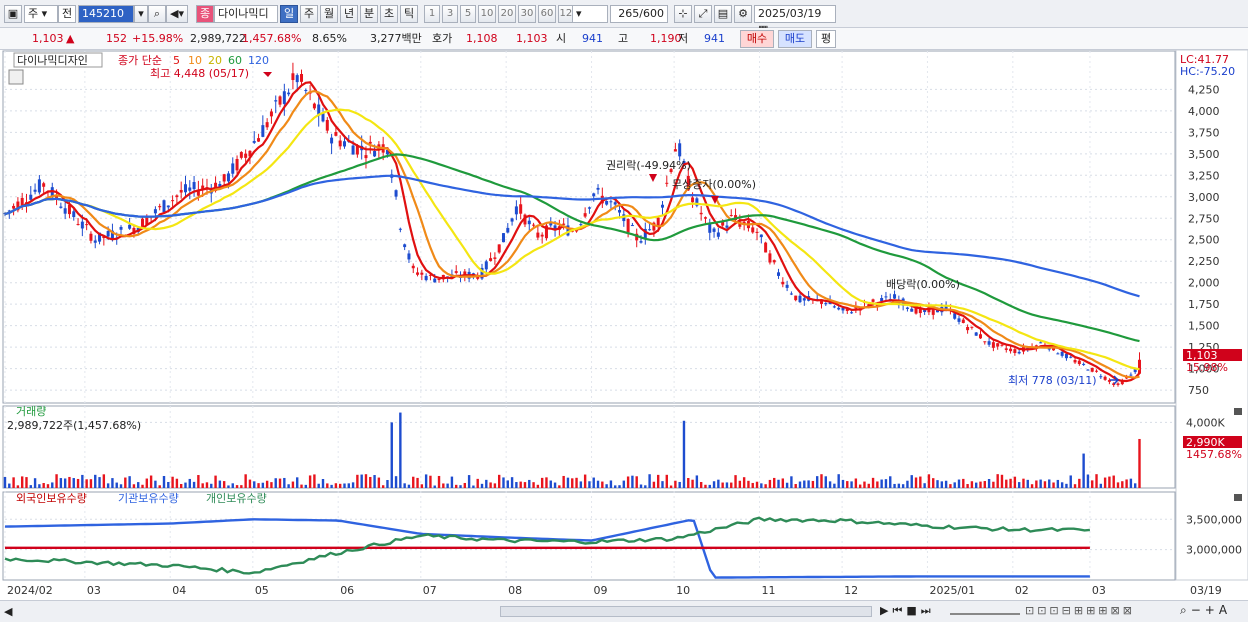 The image size is (1248, 622). Describe the element at coordinates (1204, 283) in the screenshot. I see `y-tick-label: 2,000` at that location.